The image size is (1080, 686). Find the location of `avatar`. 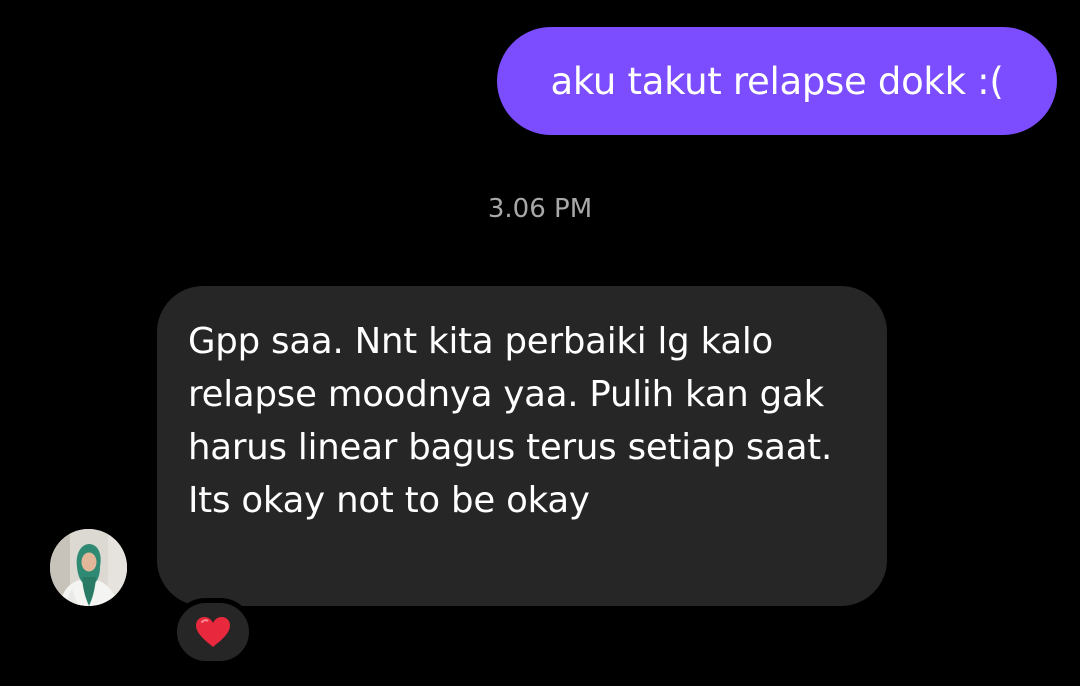

avatar is located at coordinates (88, 567).